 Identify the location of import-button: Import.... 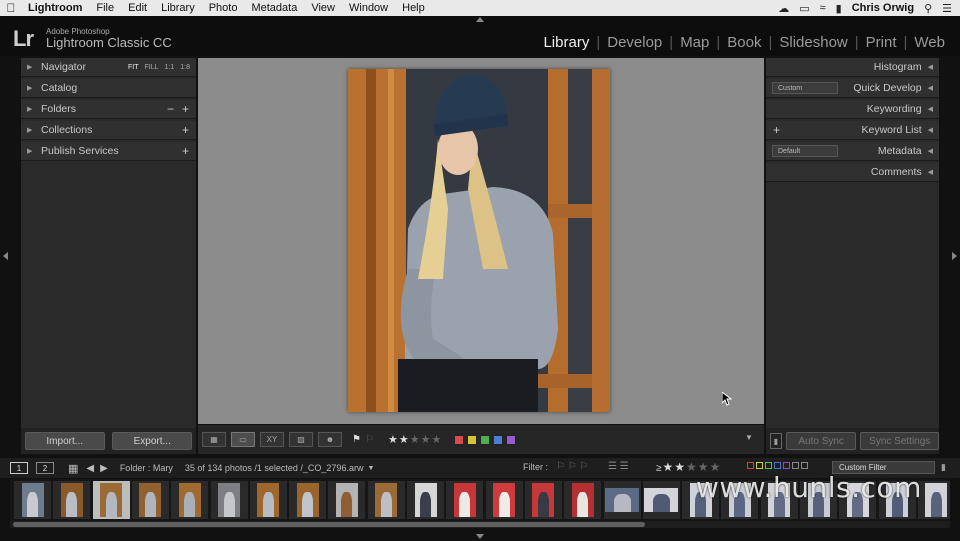
(64, 441).